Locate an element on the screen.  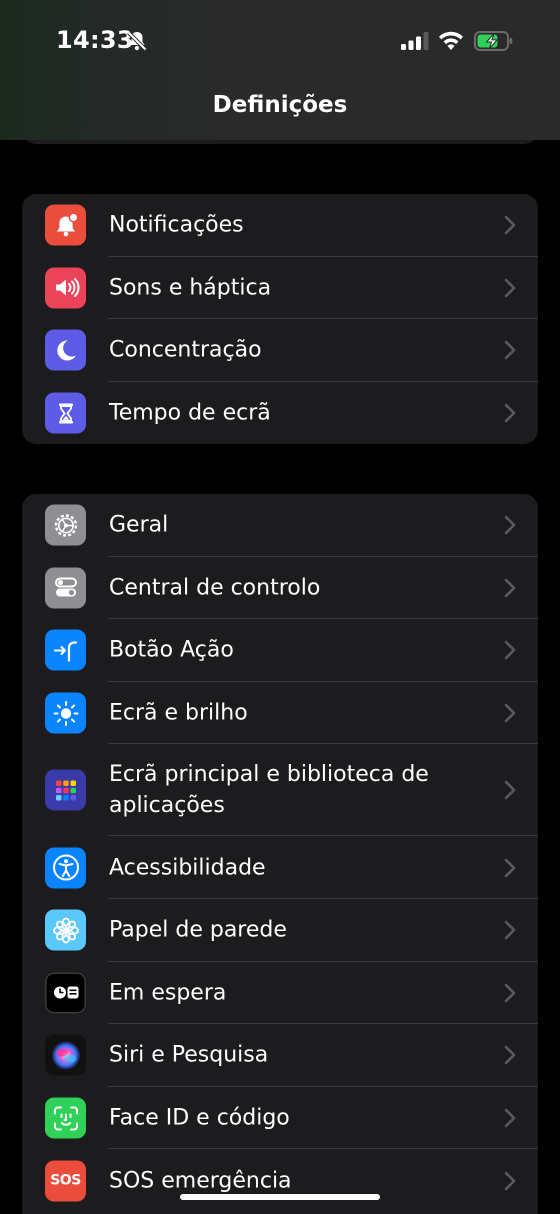
sos-icon: SOS is located at coordinates (65, 1181).